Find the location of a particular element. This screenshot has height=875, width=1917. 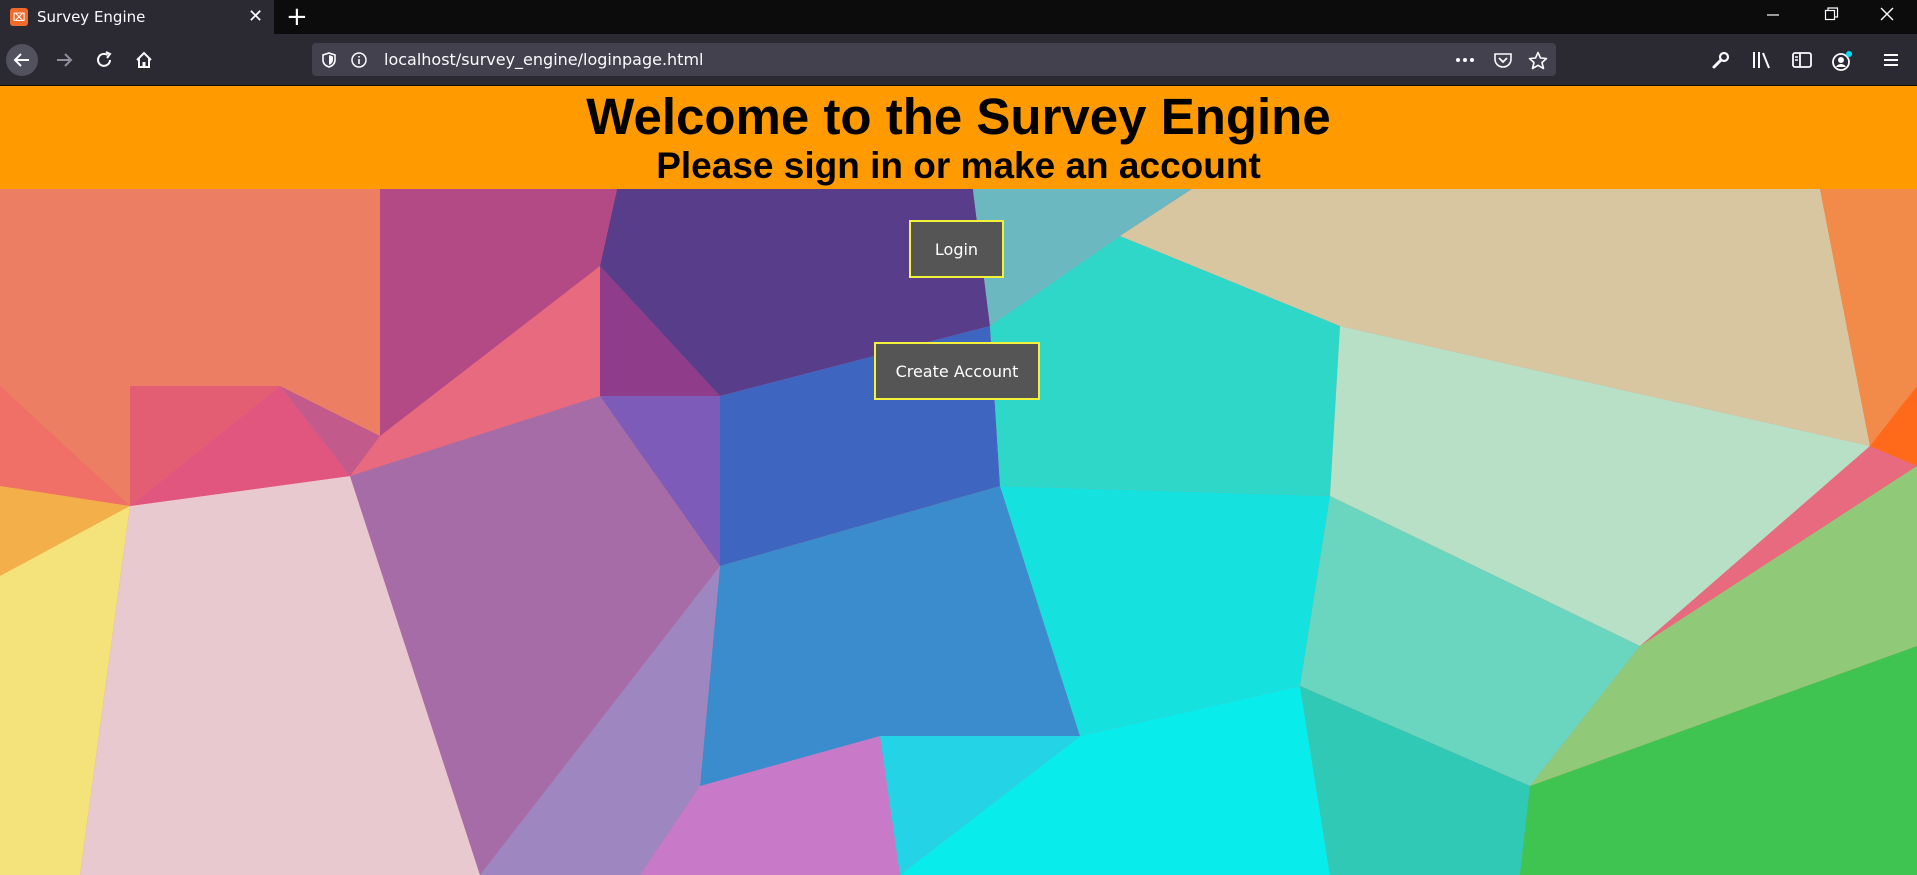

page-title: Welcome to the Survey Engine is located at coordinates (958, 116).